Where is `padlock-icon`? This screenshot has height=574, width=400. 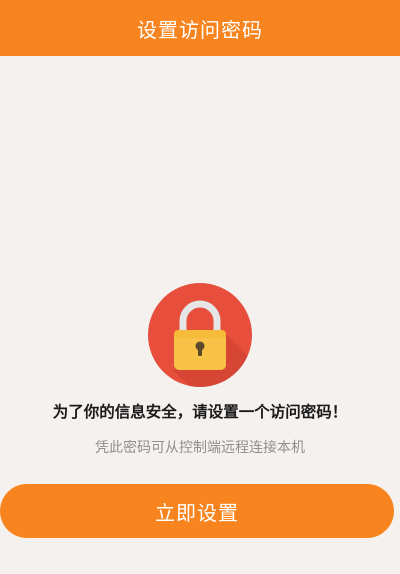
padlock-icon is located at coordinates (200, 335).